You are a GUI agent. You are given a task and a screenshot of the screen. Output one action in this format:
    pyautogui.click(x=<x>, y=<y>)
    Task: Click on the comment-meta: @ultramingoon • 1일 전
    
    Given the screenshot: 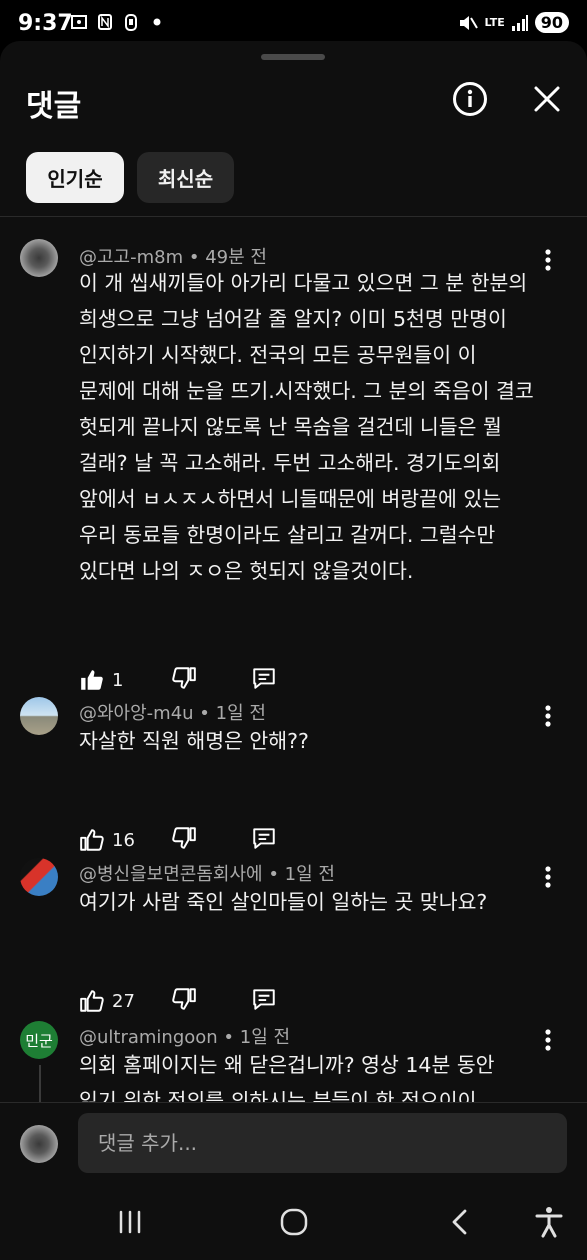 What is the action you would take?
    pyautogui.click(x=185, y=1037)
    